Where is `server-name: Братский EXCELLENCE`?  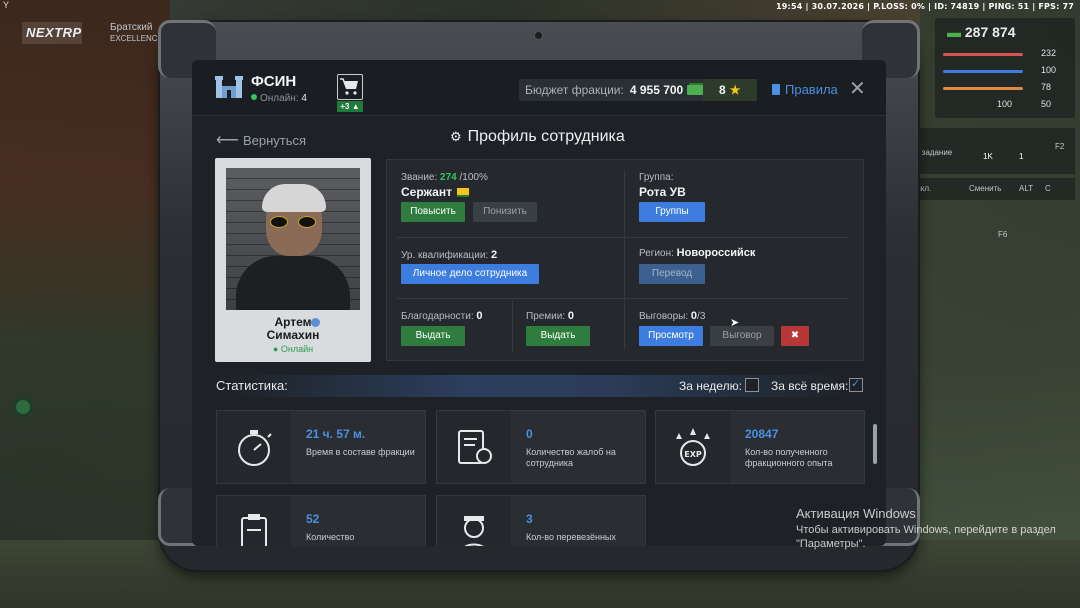 server-name: Братский EXCELLENCE is located at coordinates (136, 33).